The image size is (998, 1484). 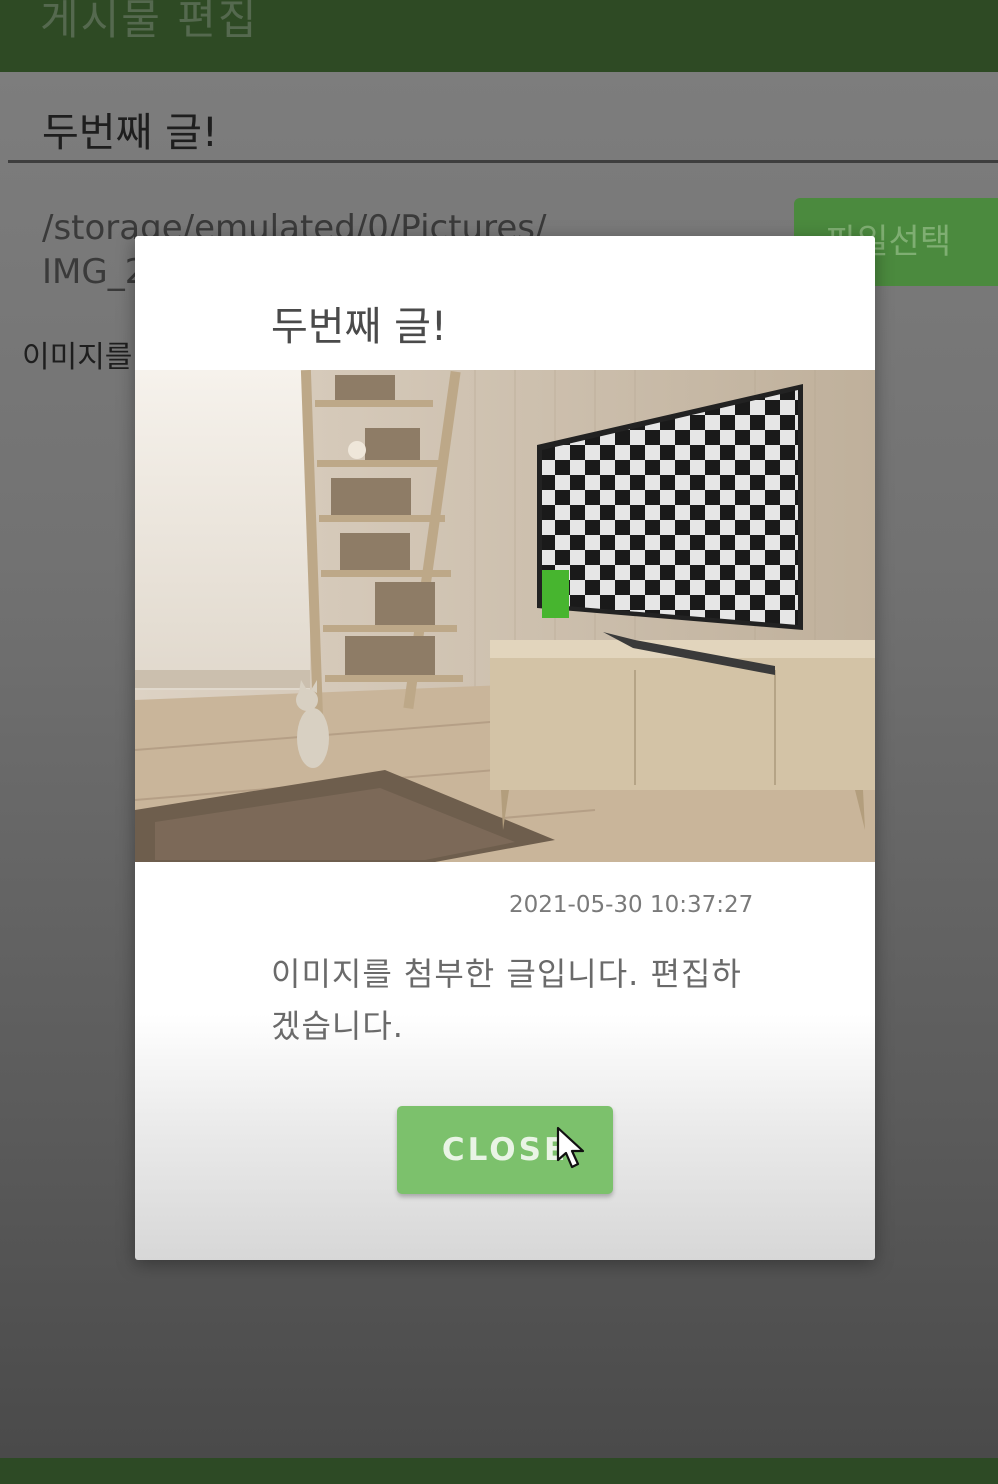 I want to click on preview-text: 이미지를, so click(x=77, y=357).